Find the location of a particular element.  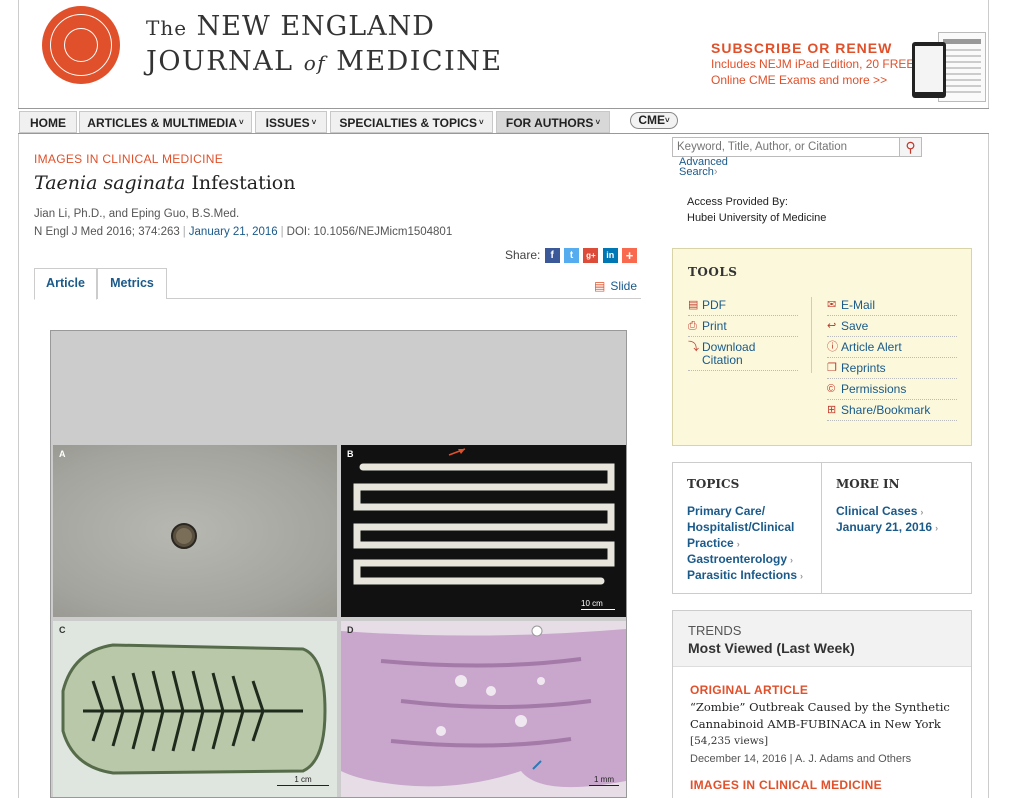

linkedin-icon: in is located at coordinates (610, 256).